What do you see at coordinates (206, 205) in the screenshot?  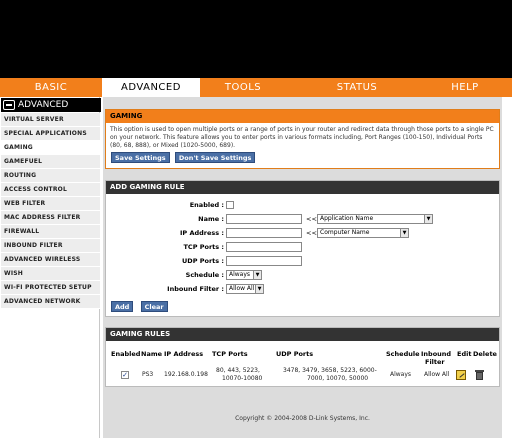 I see `enabled-label: Enabled :` at bounding box center [206, 205].